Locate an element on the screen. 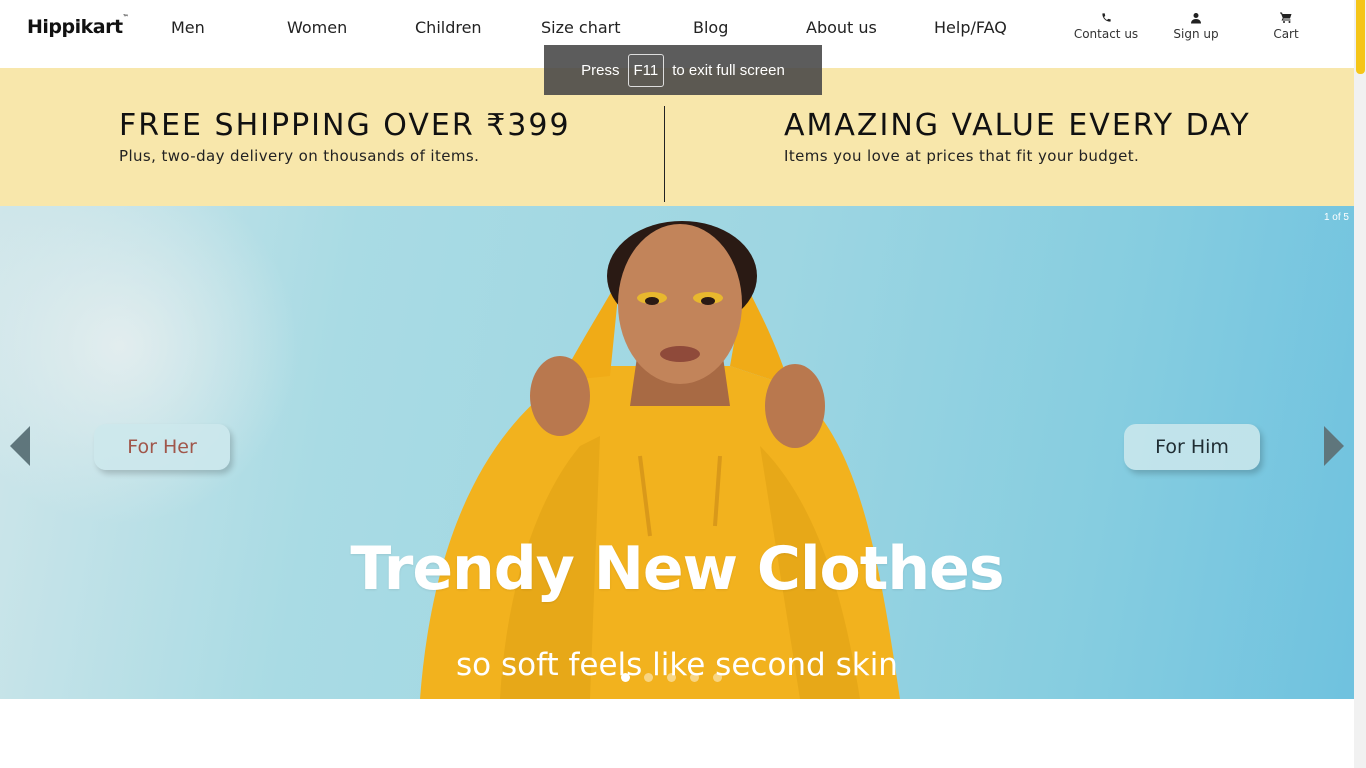  slide-counter: 1 of 5 is located at coordinates (1336, 217).